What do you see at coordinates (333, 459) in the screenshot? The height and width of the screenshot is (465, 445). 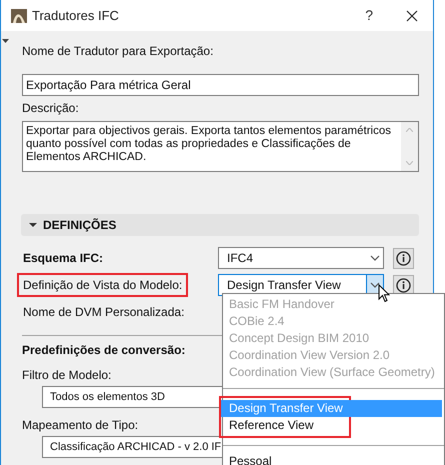 I see `dropdown-option: Pessoal` at bounding box center [333, 459].